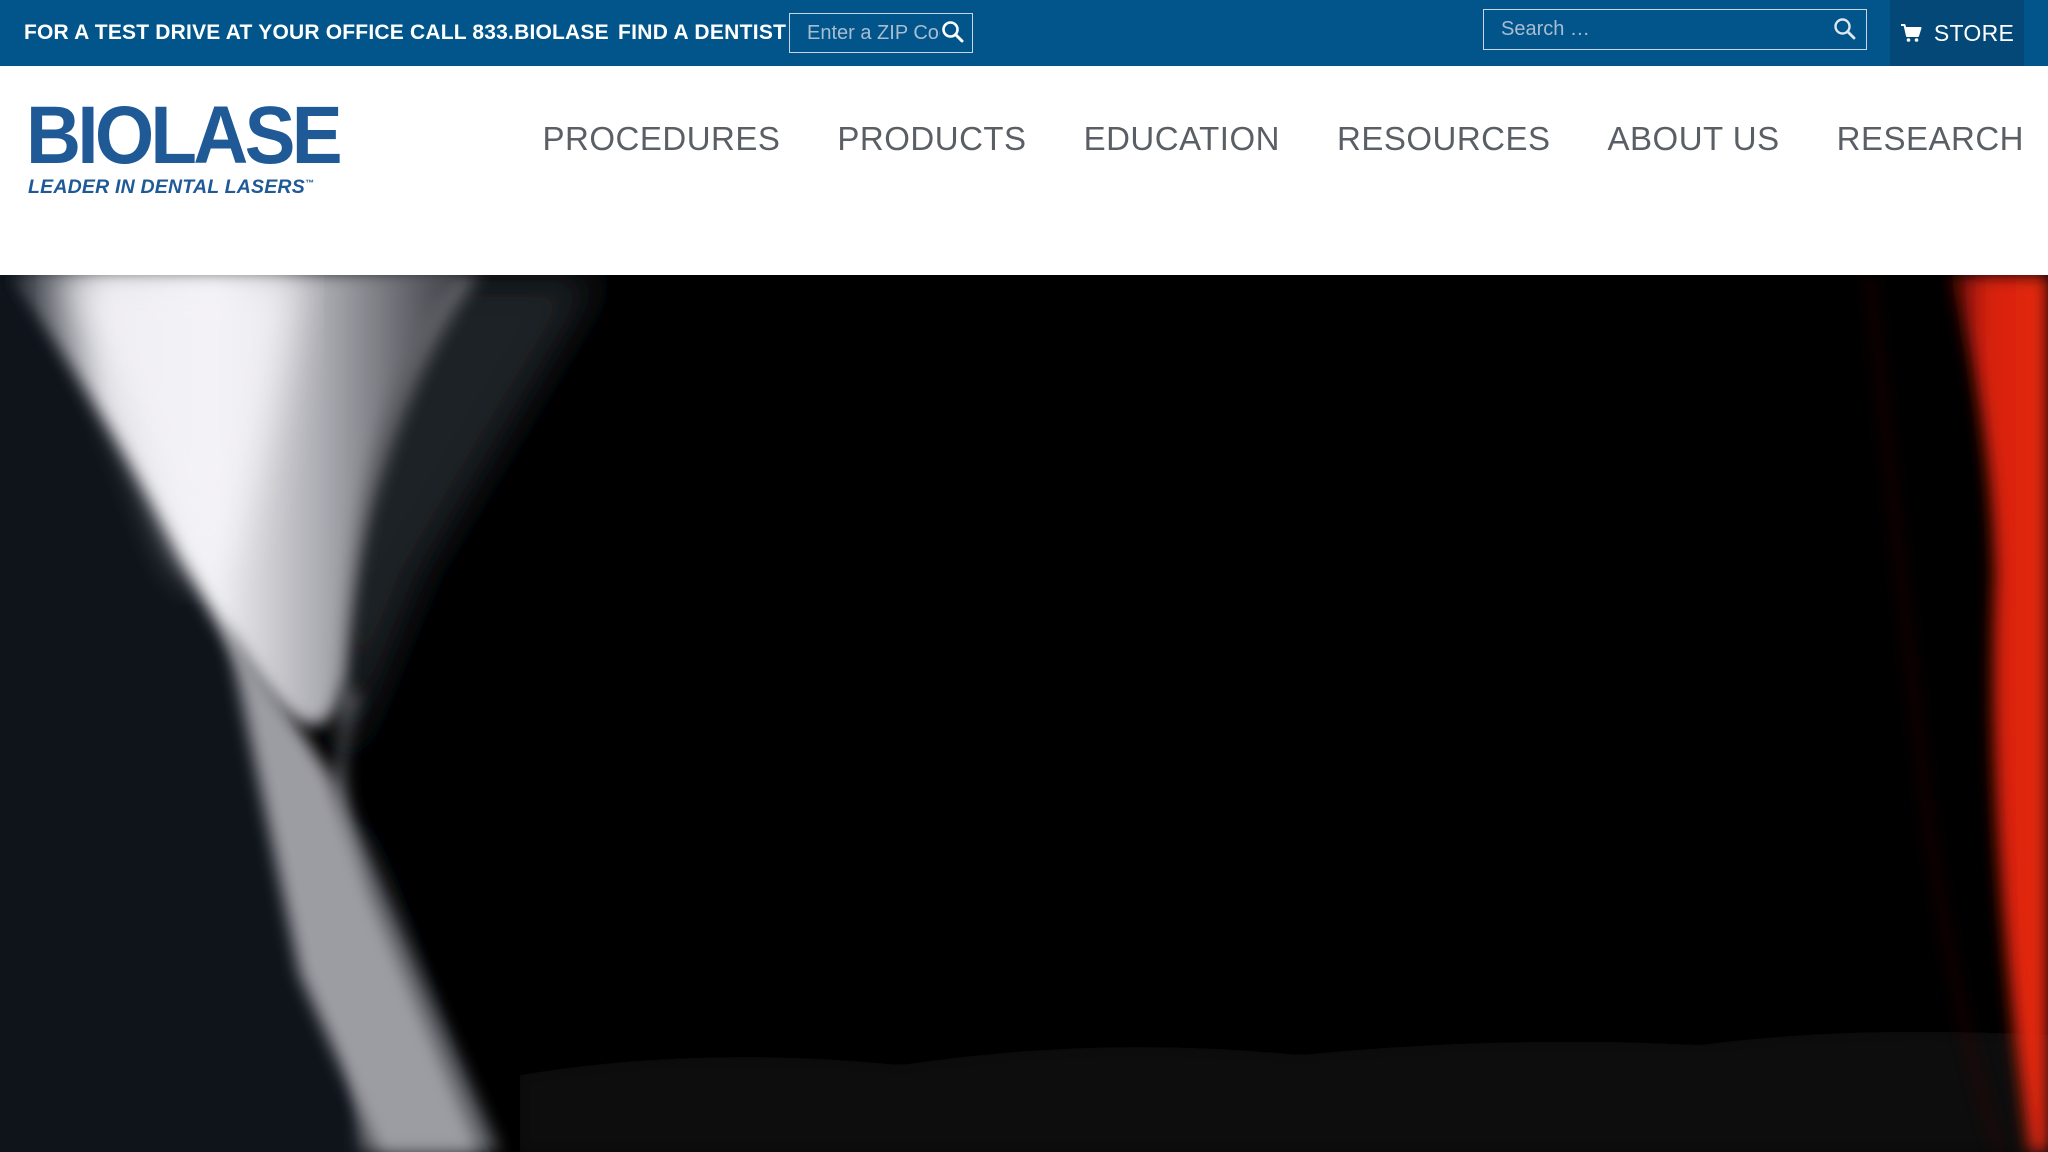 This screenshot has height=1152, width=2048. I want to click on store-button: STORE, so click(1957, 33).